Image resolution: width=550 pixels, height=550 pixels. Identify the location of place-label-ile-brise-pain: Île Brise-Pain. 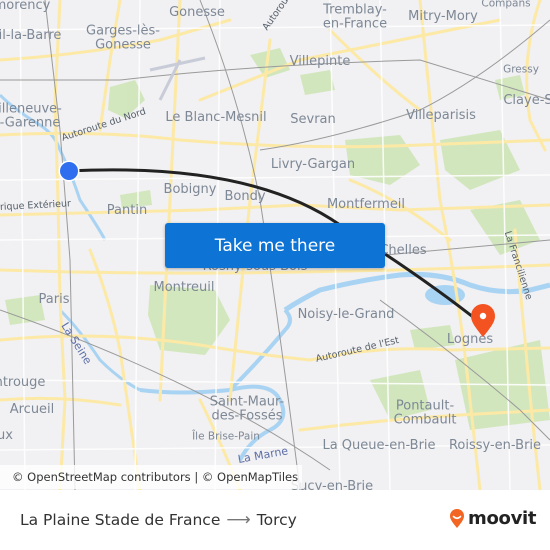
(226, 436).